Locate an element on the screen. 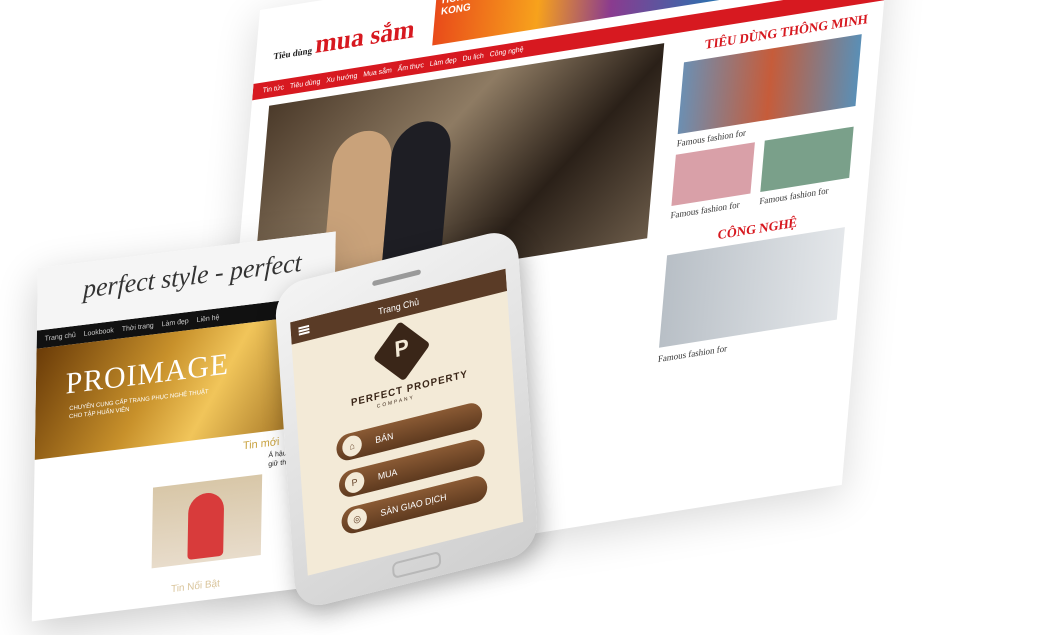 The width and height of the screenshot is (1041, 635). sell-label: BÁN is located at coordinates (384, 438).